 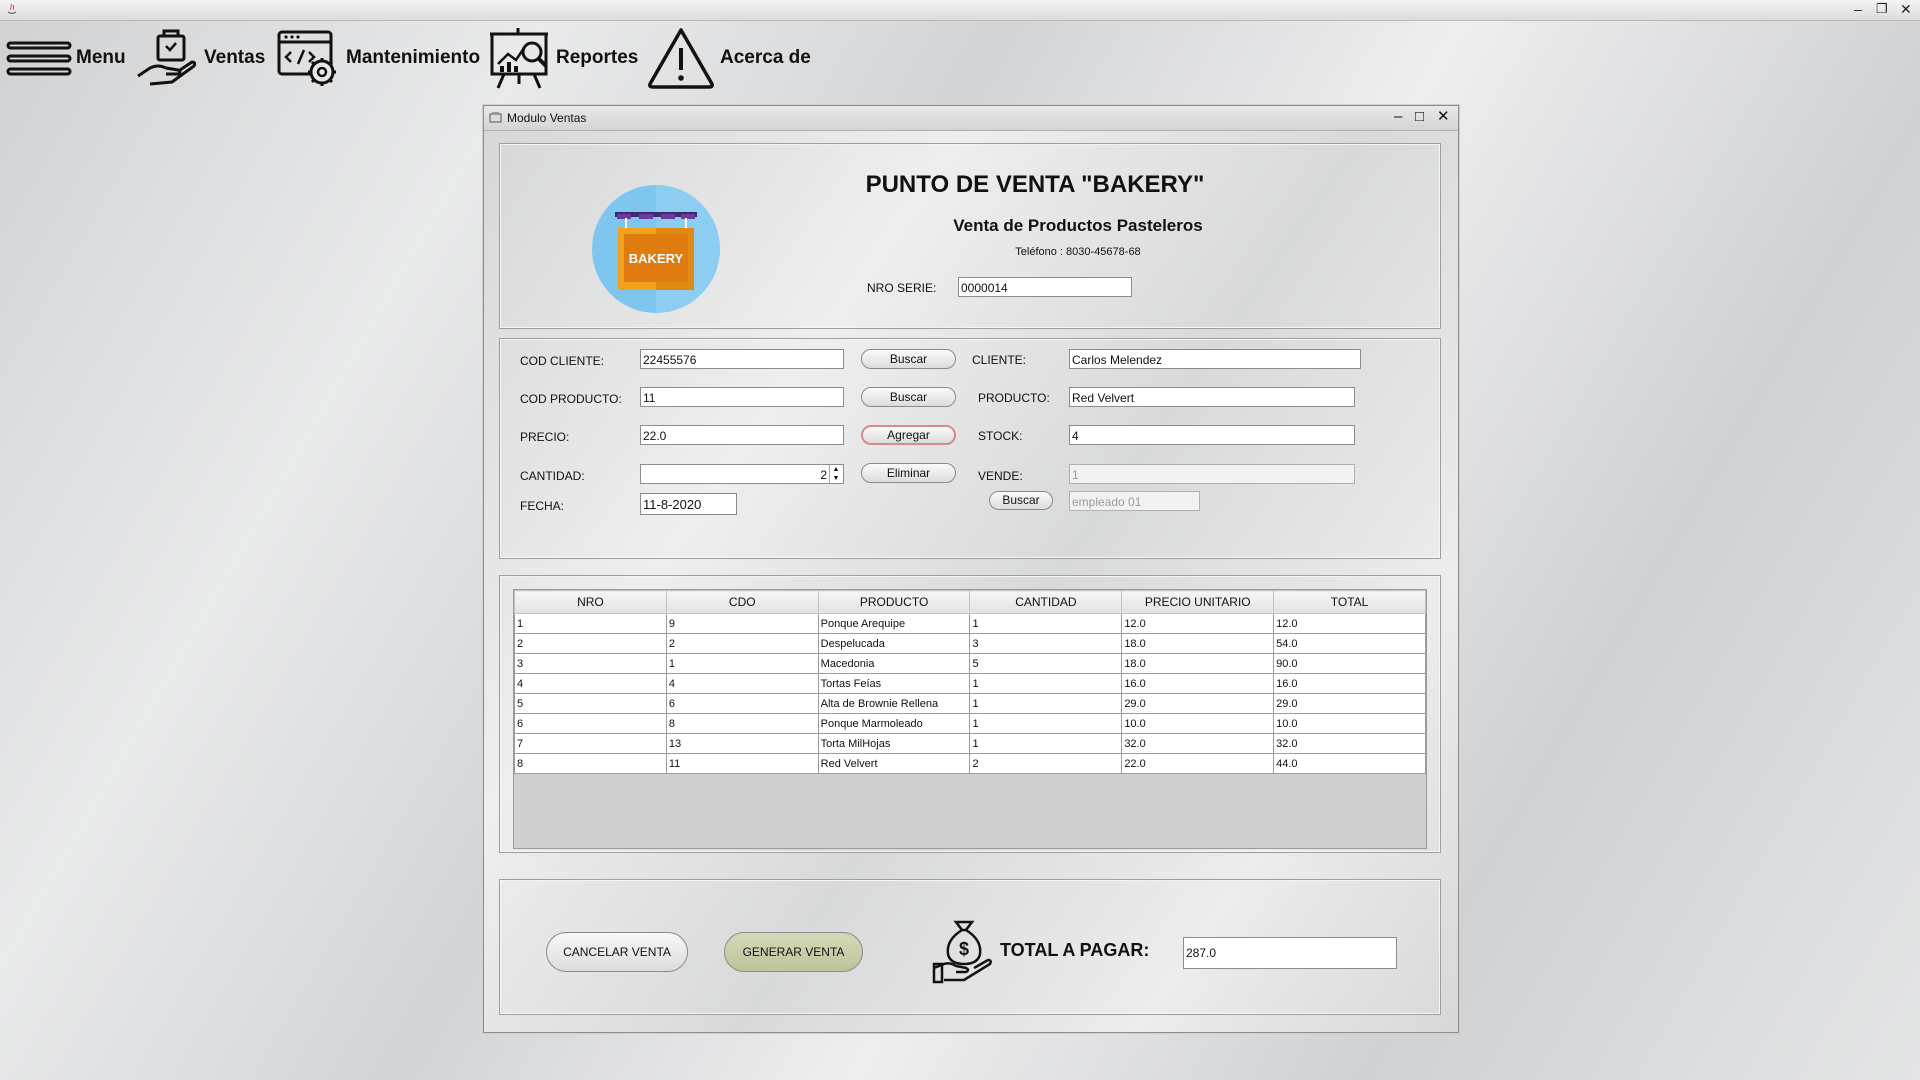 I want to click on bakery-logo-icon: BAKERY, so click(x=656, y=249).